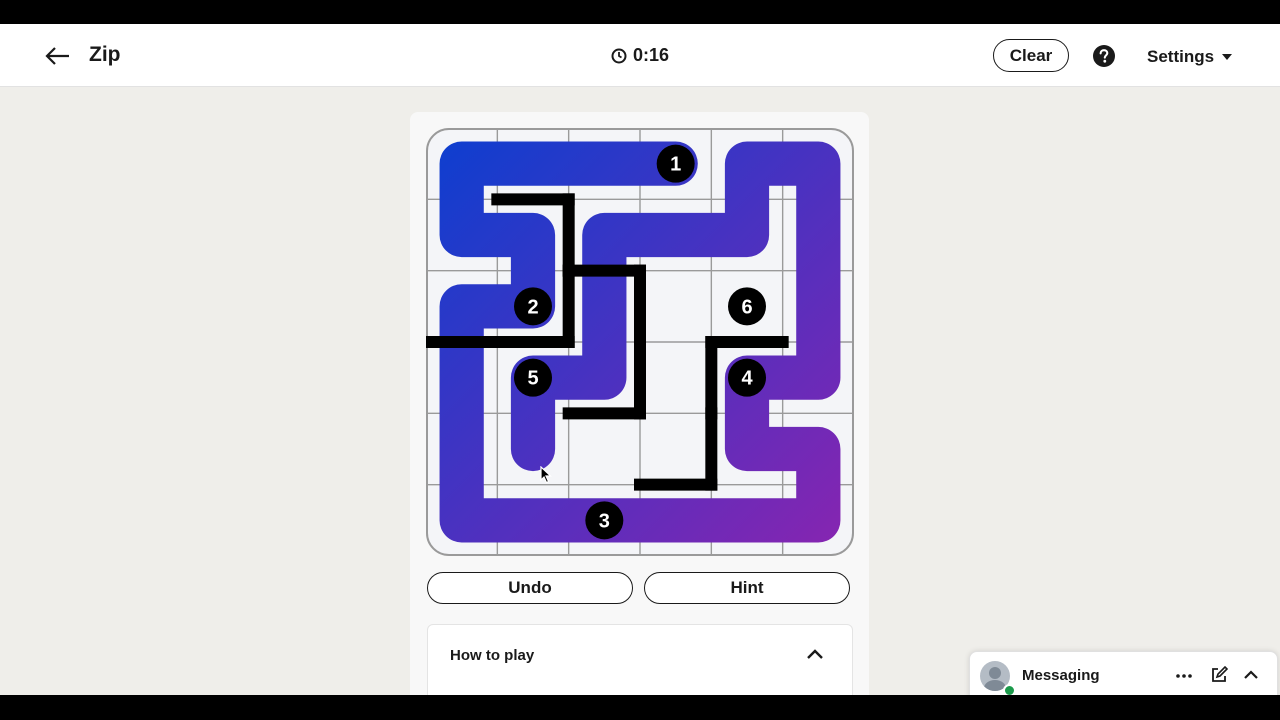 The height and width of the screenshot is (720, 1280). I want to click on top-bar: Zip 0:16 Clear Settings, so click(640, 55).